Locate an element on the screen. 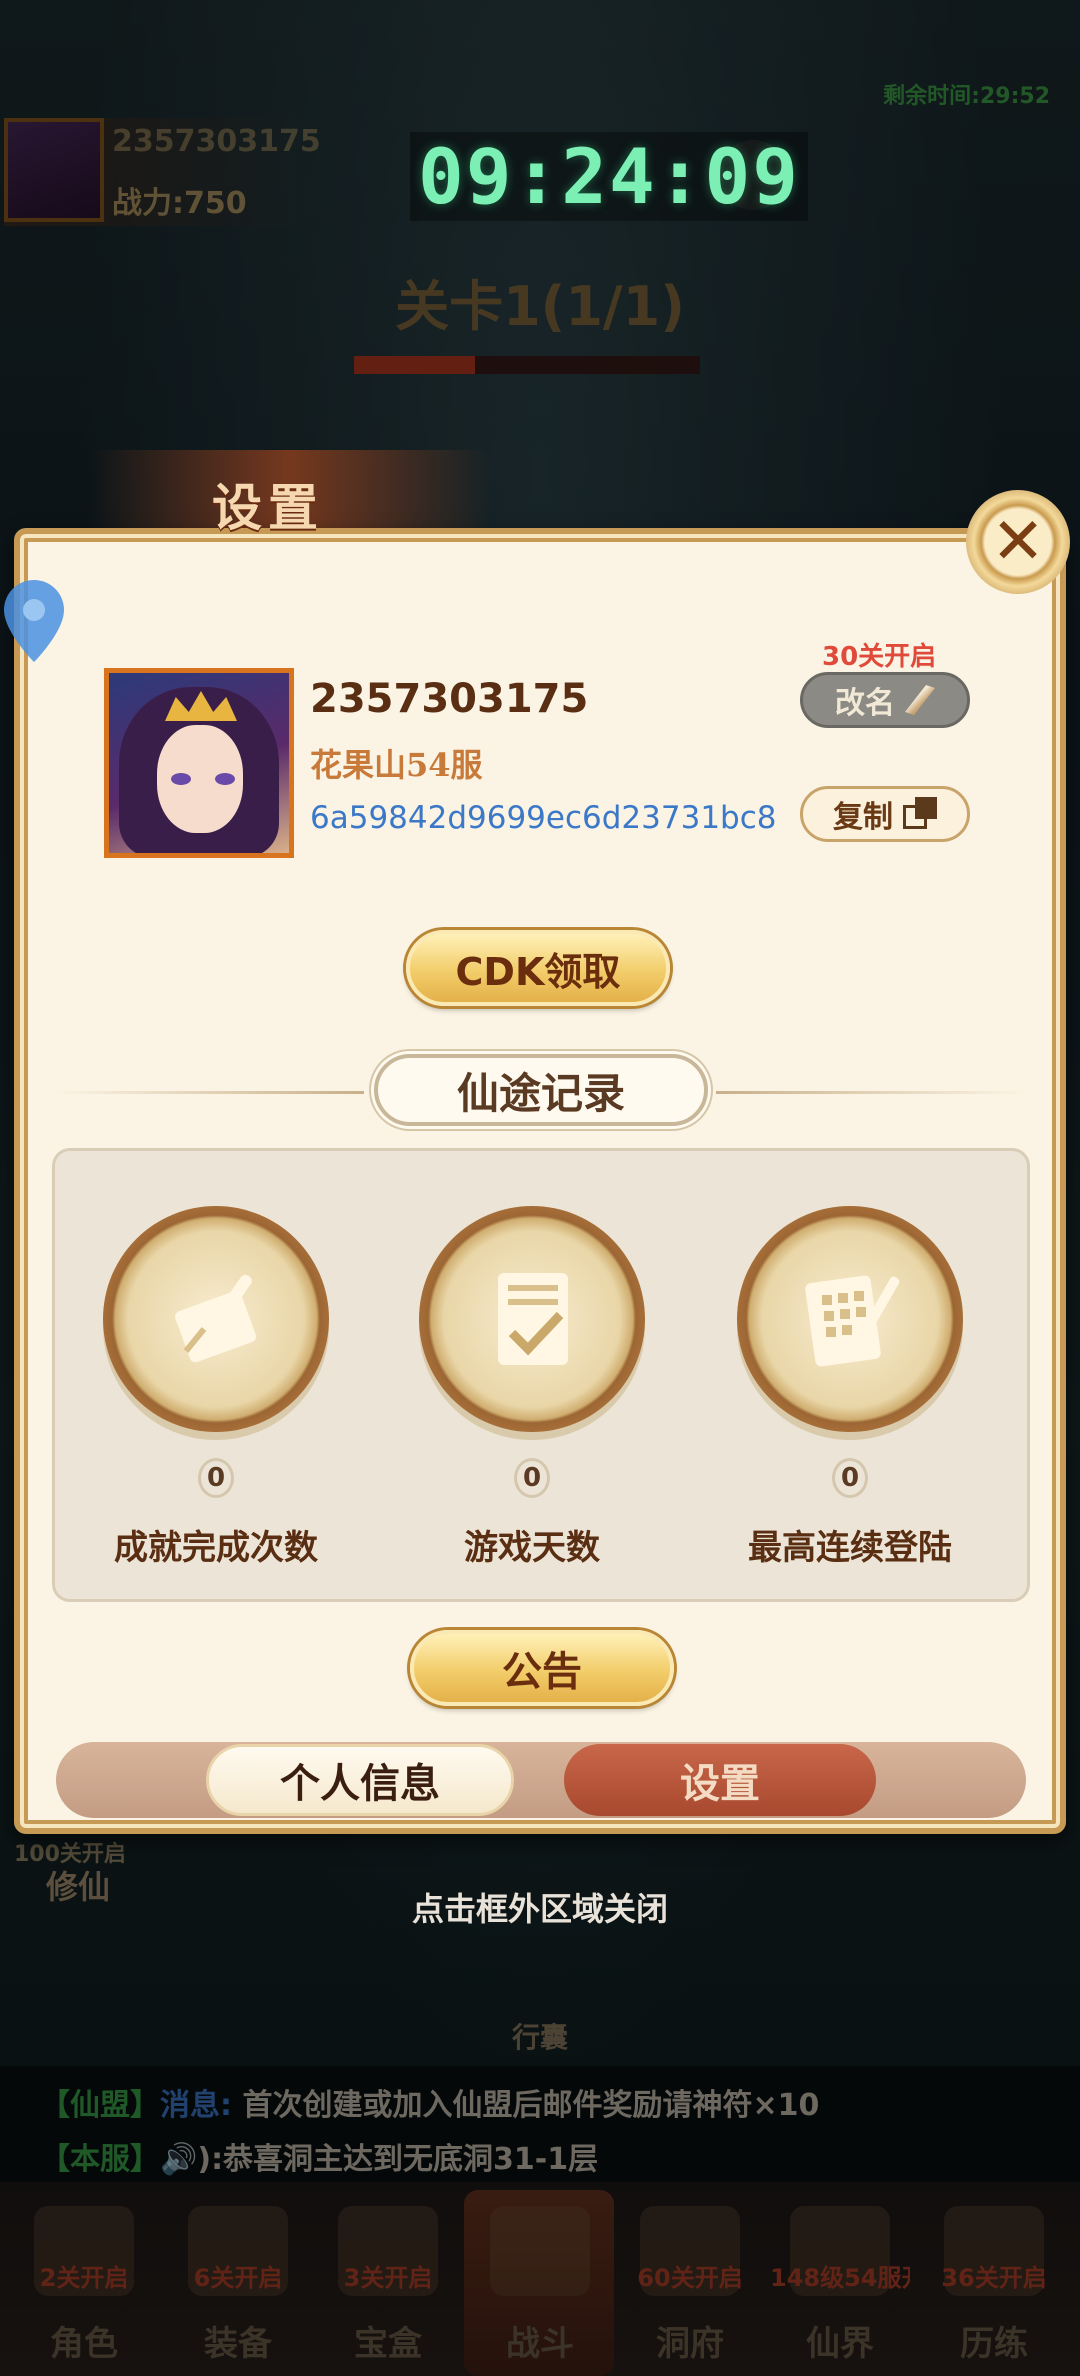 This screenshot has height=2376, width=1080. streak-medal is located at coordinates (850, 1319).